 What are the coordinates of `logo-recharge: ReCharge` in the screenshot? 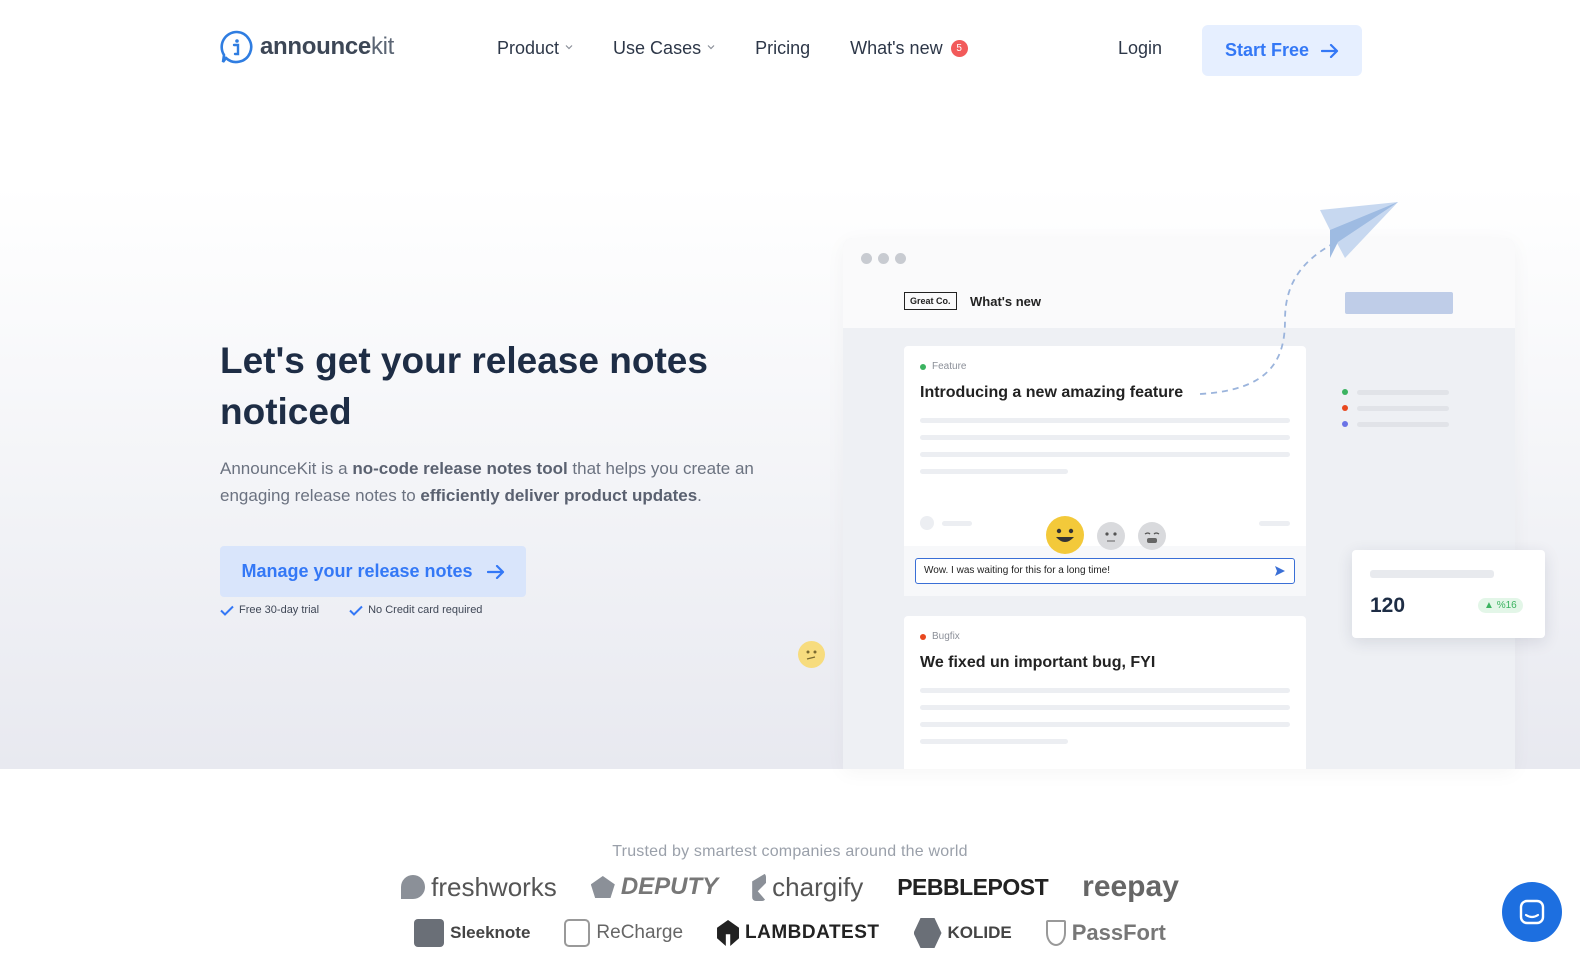 It's located at (623, 933).